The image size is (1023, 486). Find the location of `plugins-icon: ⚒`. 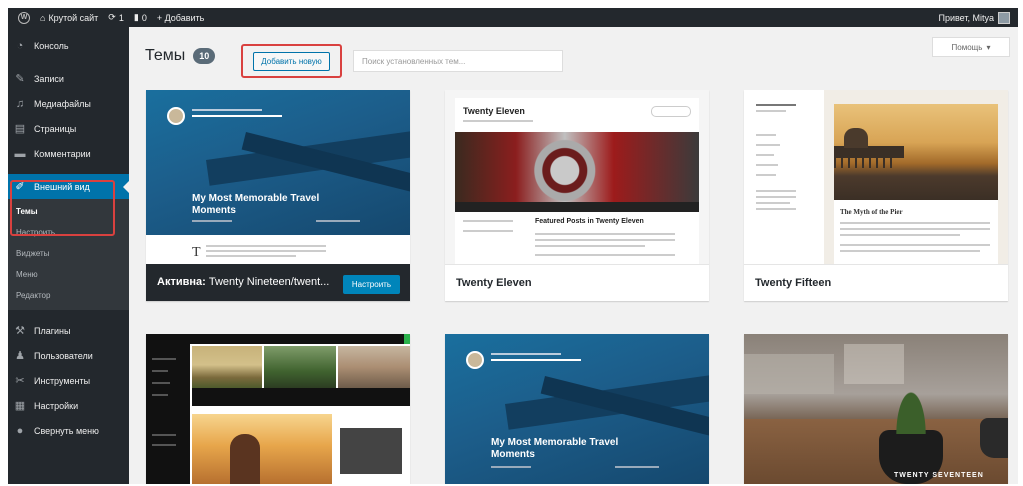

plugins-icon: ⚒ is located at coordinates (20, 331).